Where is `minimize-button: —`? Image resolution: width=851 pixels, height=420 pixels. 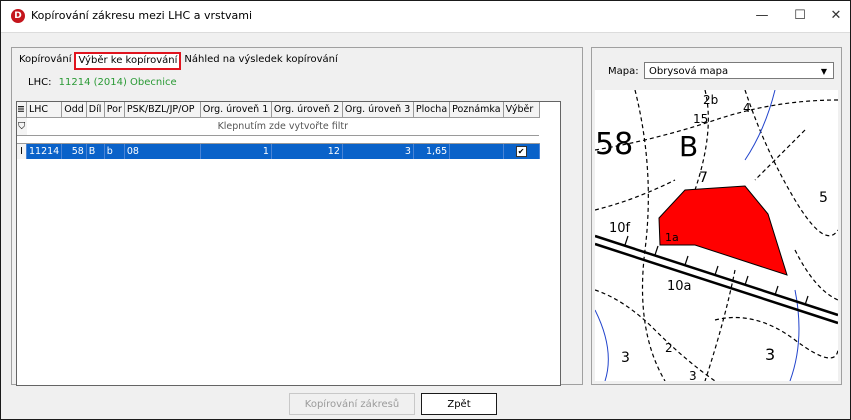
minimize-button: — is located at coordinates (762, 16).